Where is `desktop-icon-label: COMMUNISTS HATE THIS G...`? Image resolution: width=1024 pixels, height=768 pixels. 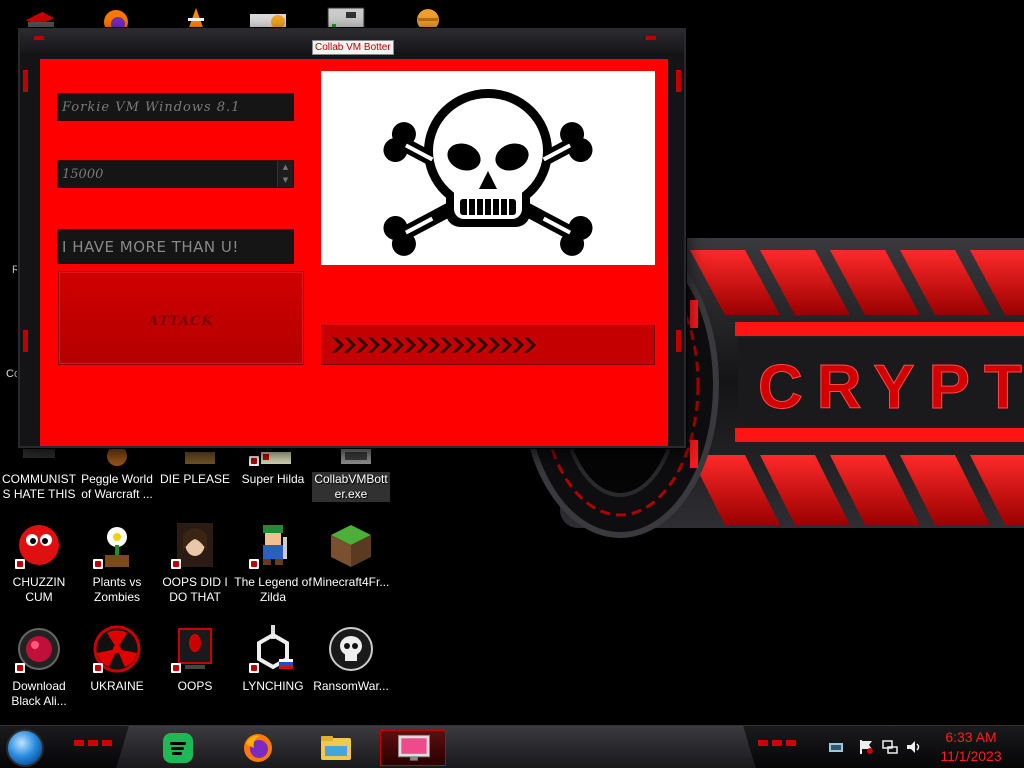 desktop-icon-label: COMMUNISTS HATE THIS G... is located at coordinates (39, 486).